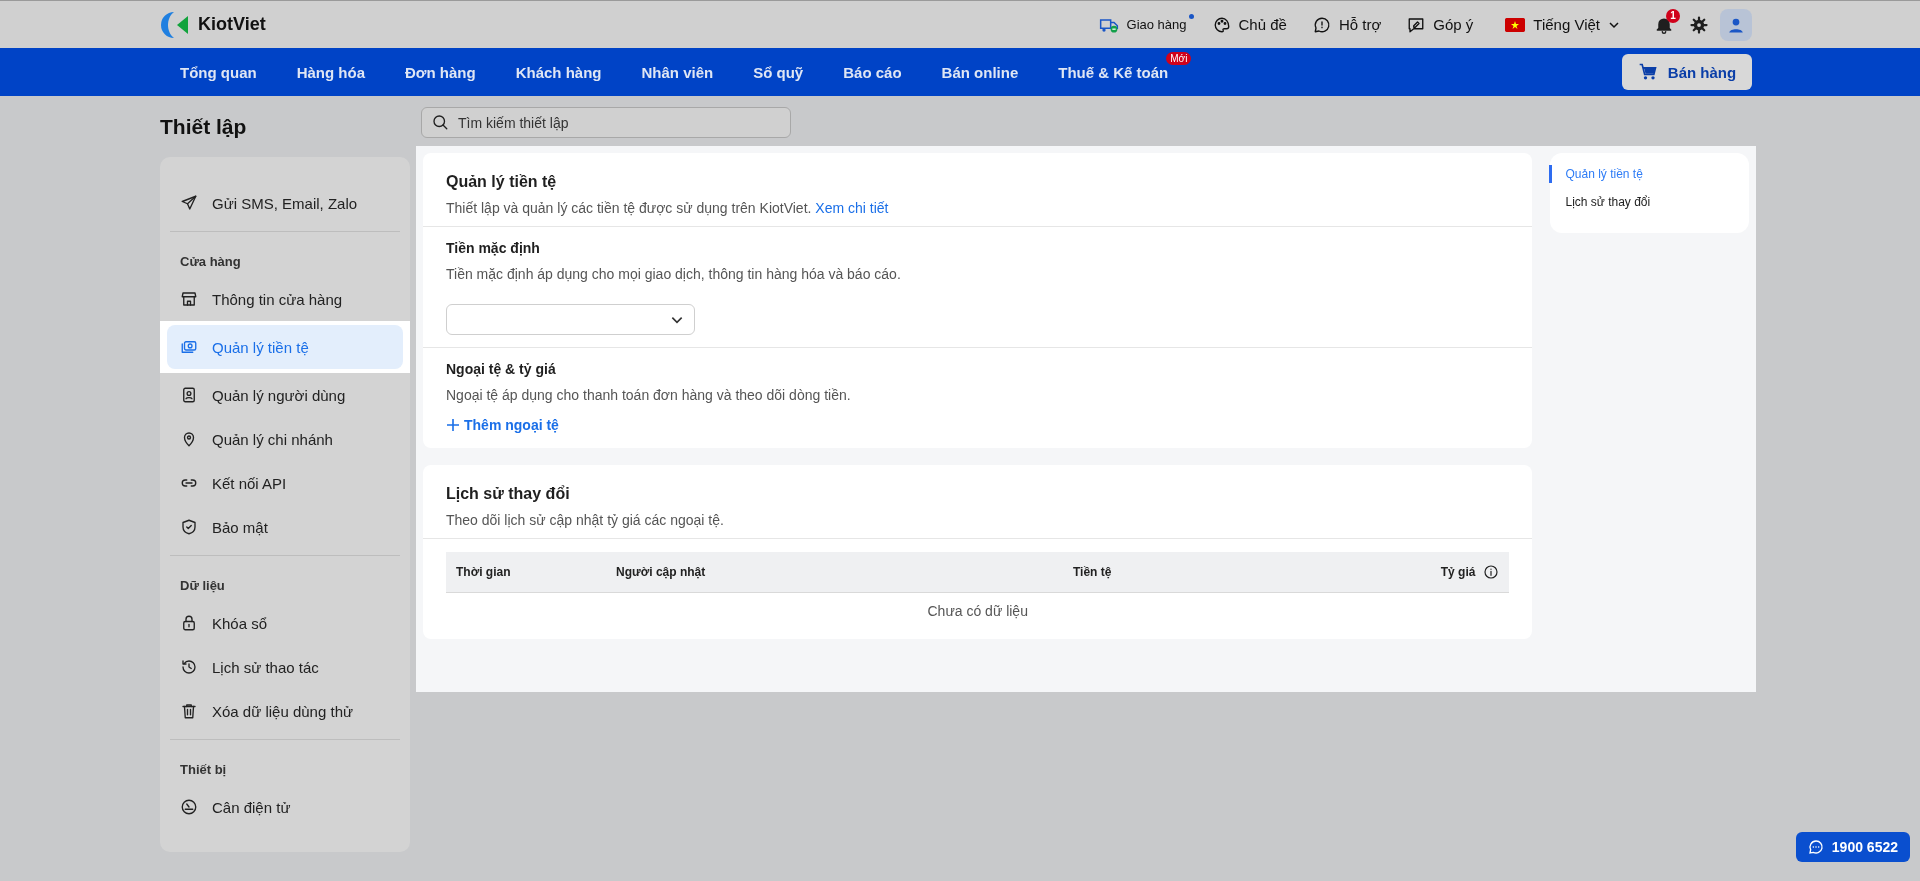 Image resolution: width=1920 pixels, height=881 pixels. What do you see at coordinates (502, 425) in the screenshot?
I see `add-currency-link: Thêm ngoại tệ` at bounding box center [502, 425].